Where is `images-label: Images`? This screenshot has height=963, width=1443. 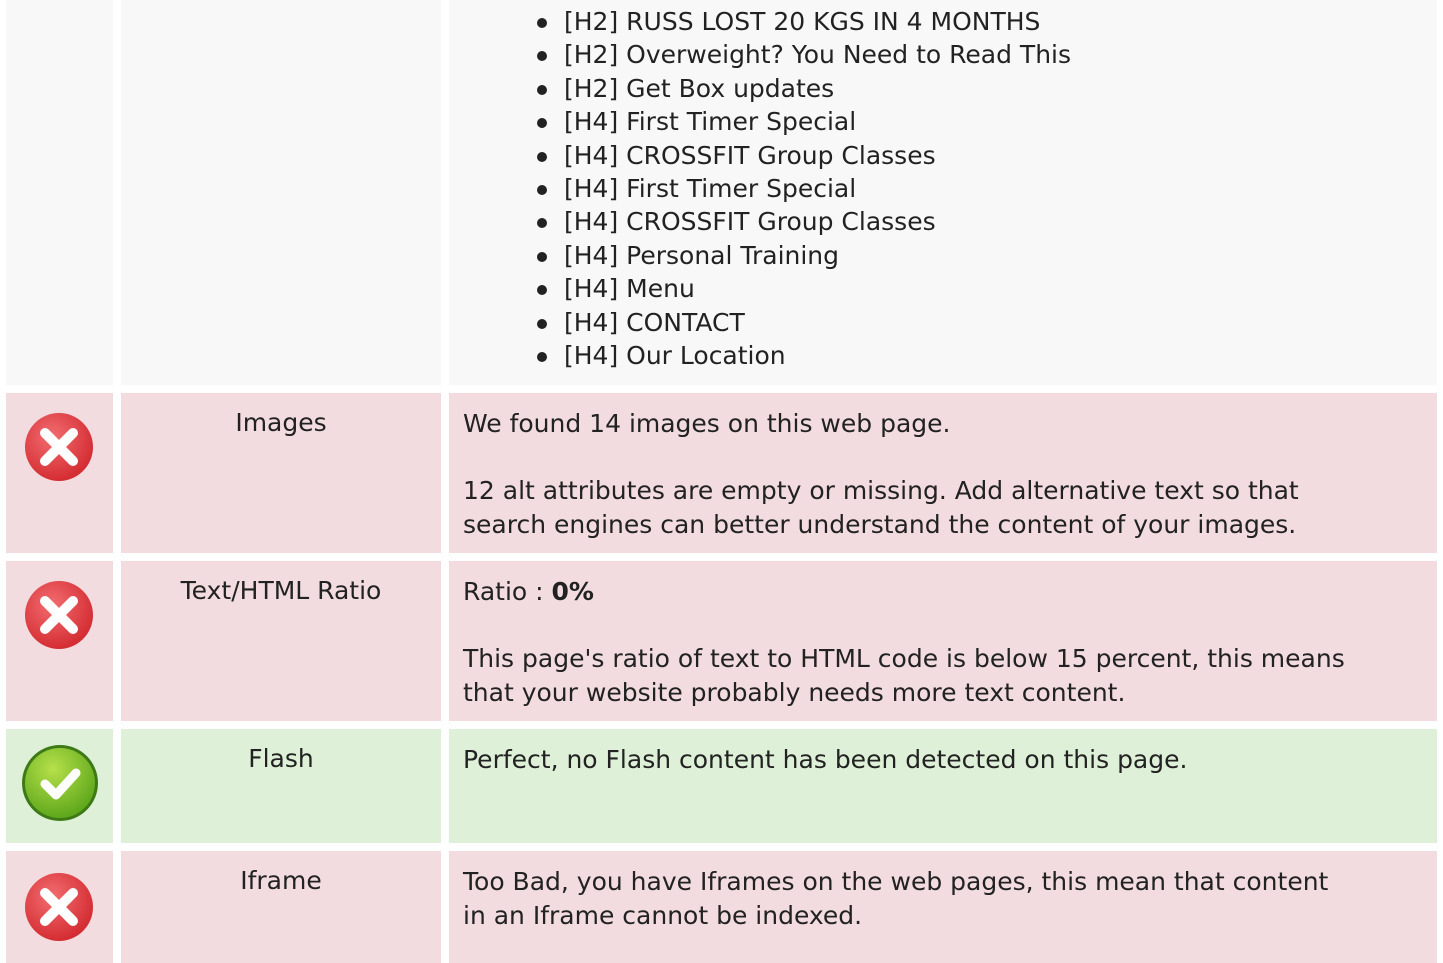 images-label: Images is located at coordinates (281, 473).